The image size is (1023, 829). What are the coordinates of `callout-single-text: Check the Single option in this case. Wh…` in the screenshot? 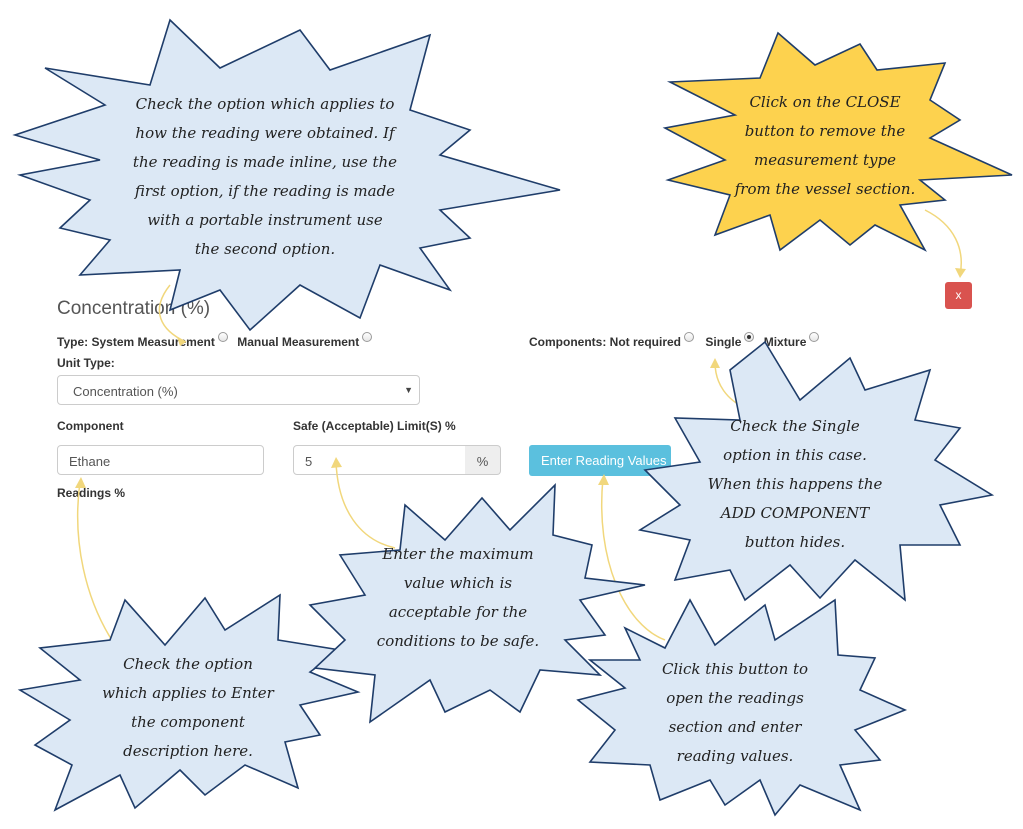 It's located at (795, 484).